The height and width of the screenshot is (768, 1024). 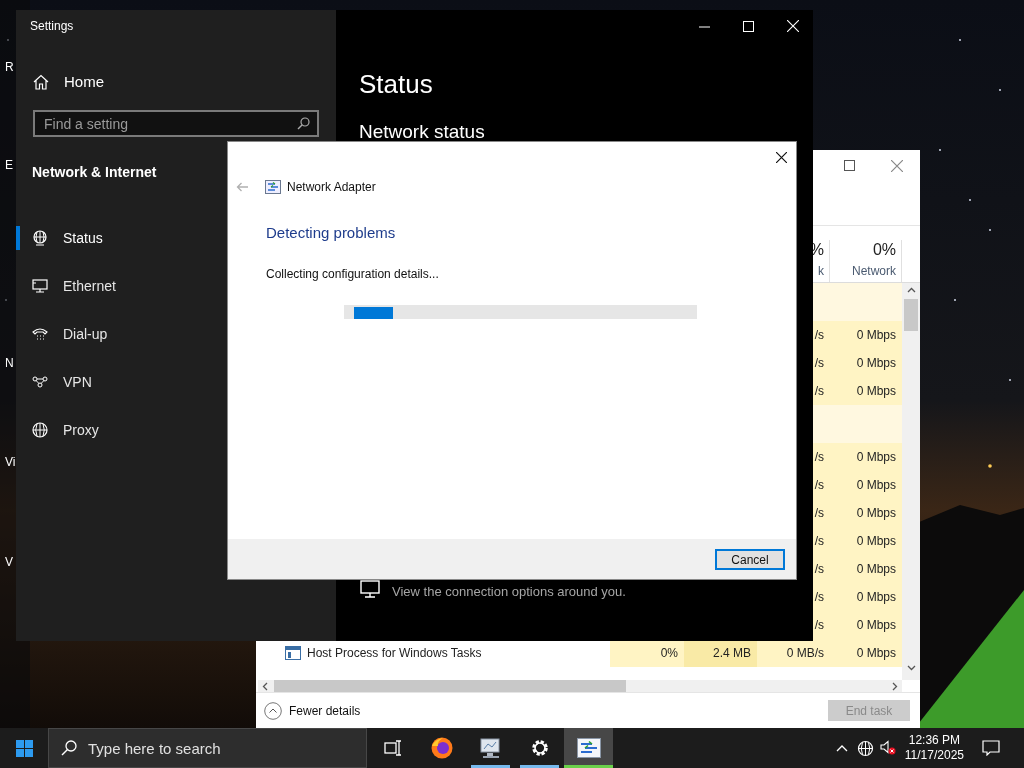 What do you see at coordinates (10, 462) in the screenshot?
I see `desktop-icon-label: Vi` at bounding box center [10, 462].